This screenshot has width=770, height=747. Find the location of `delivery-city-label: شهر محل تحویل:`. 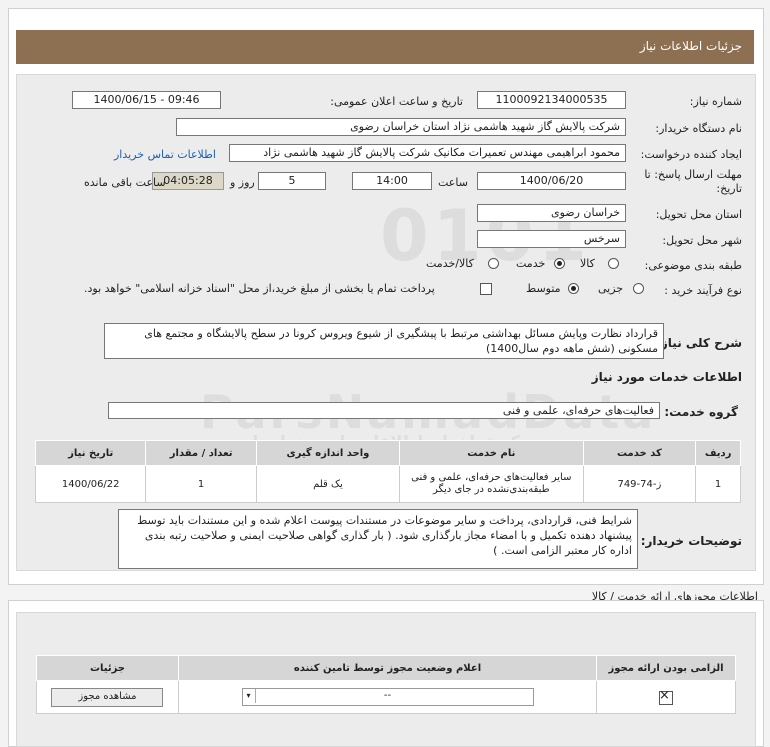

delivery-city-label: شهر محل تحویل: is located at coordinates (702, 240).